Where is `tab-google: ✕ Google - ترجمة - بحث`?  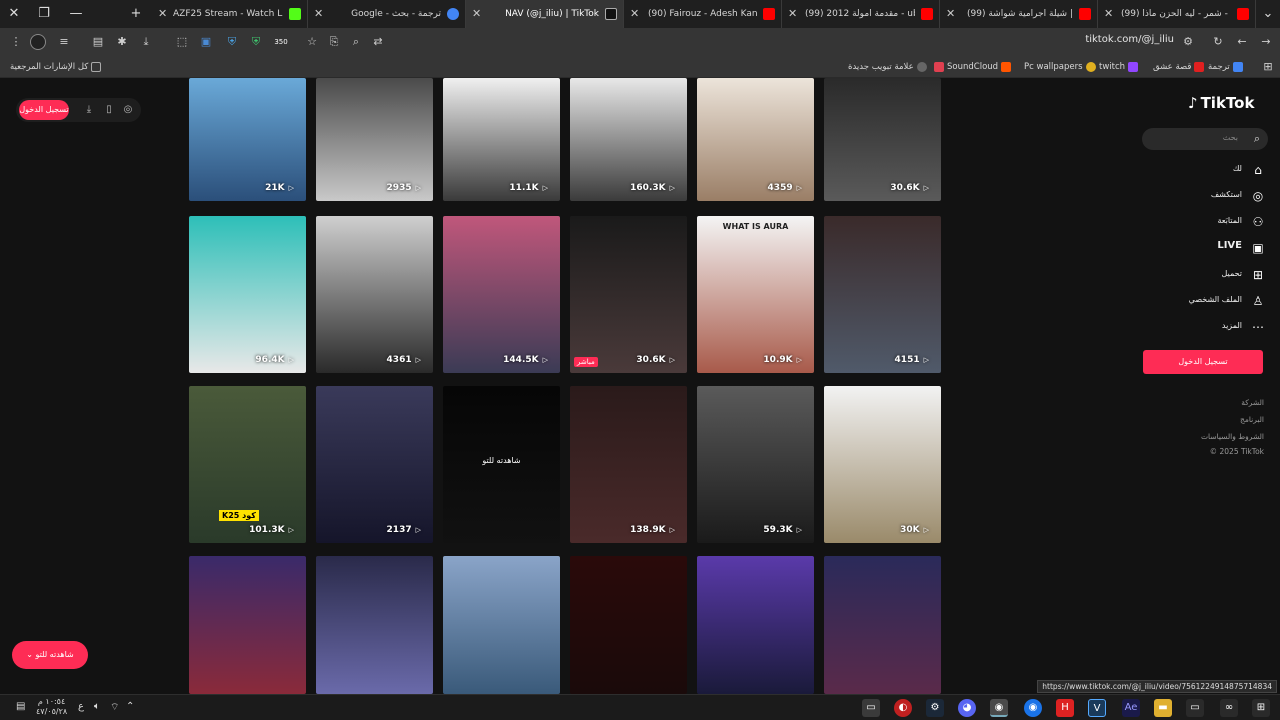
tab-google: ✕ Google - ترجمة - بحث is located at coordinates (387, 14).